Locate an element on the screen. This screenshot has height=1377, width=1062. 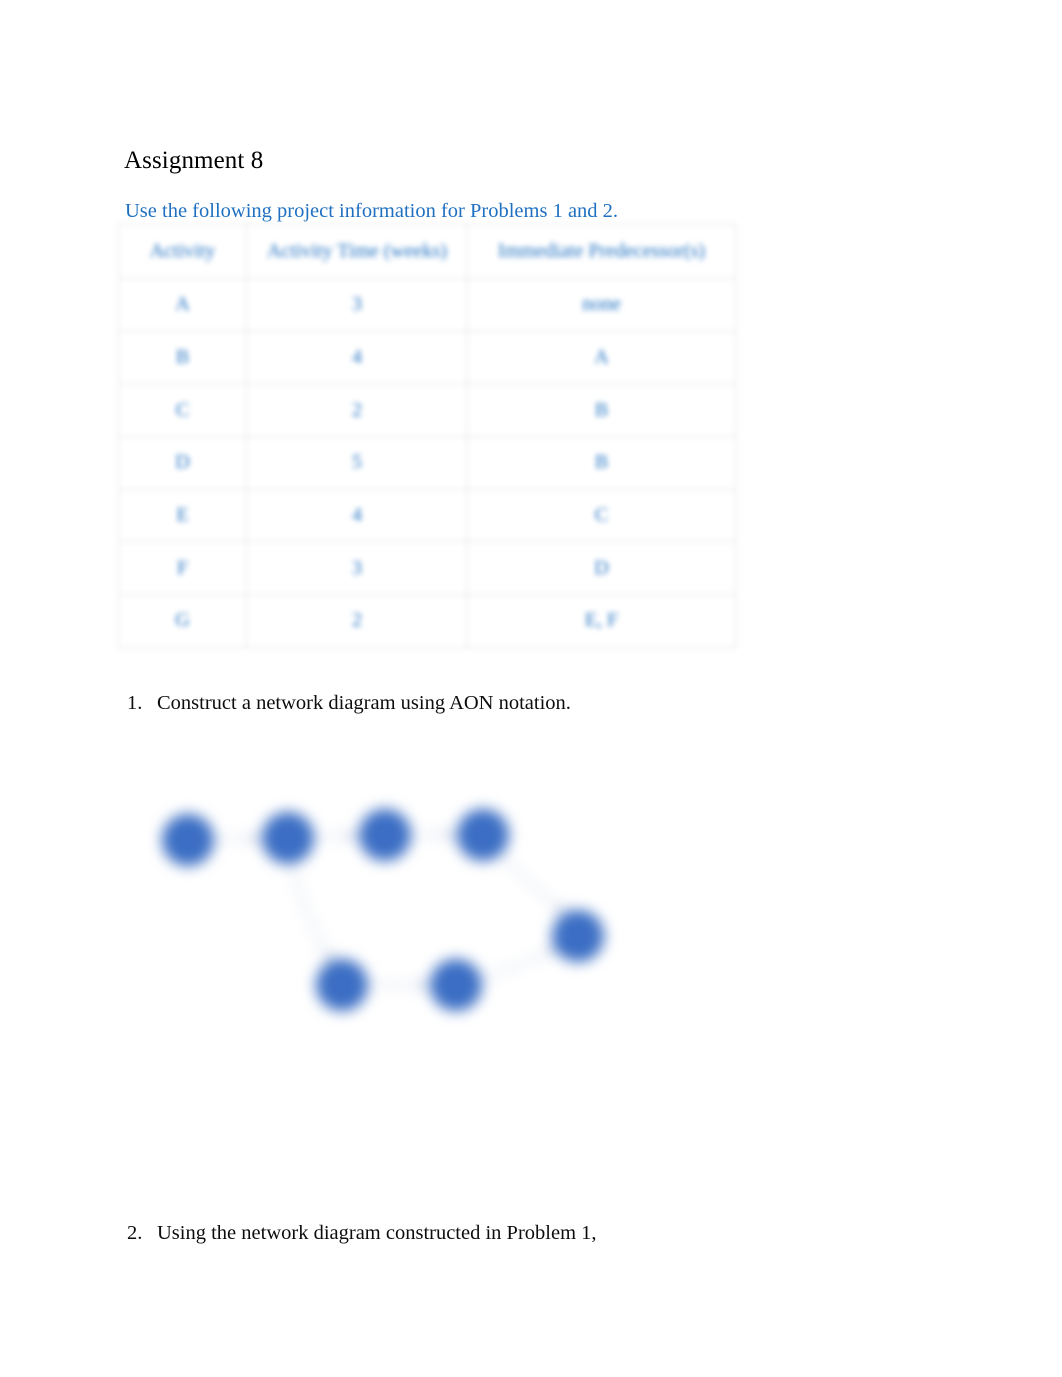
cell-activity: F is located at coordinates (182, 568).